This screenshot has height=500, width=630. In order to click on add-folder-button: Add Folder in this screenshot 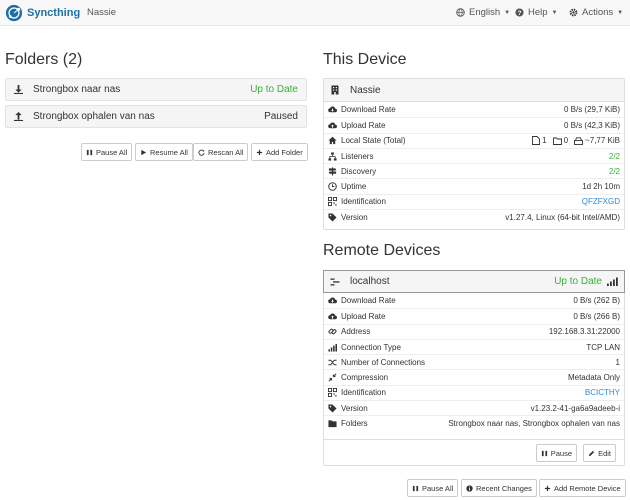, I will do `click(279, 152)`.